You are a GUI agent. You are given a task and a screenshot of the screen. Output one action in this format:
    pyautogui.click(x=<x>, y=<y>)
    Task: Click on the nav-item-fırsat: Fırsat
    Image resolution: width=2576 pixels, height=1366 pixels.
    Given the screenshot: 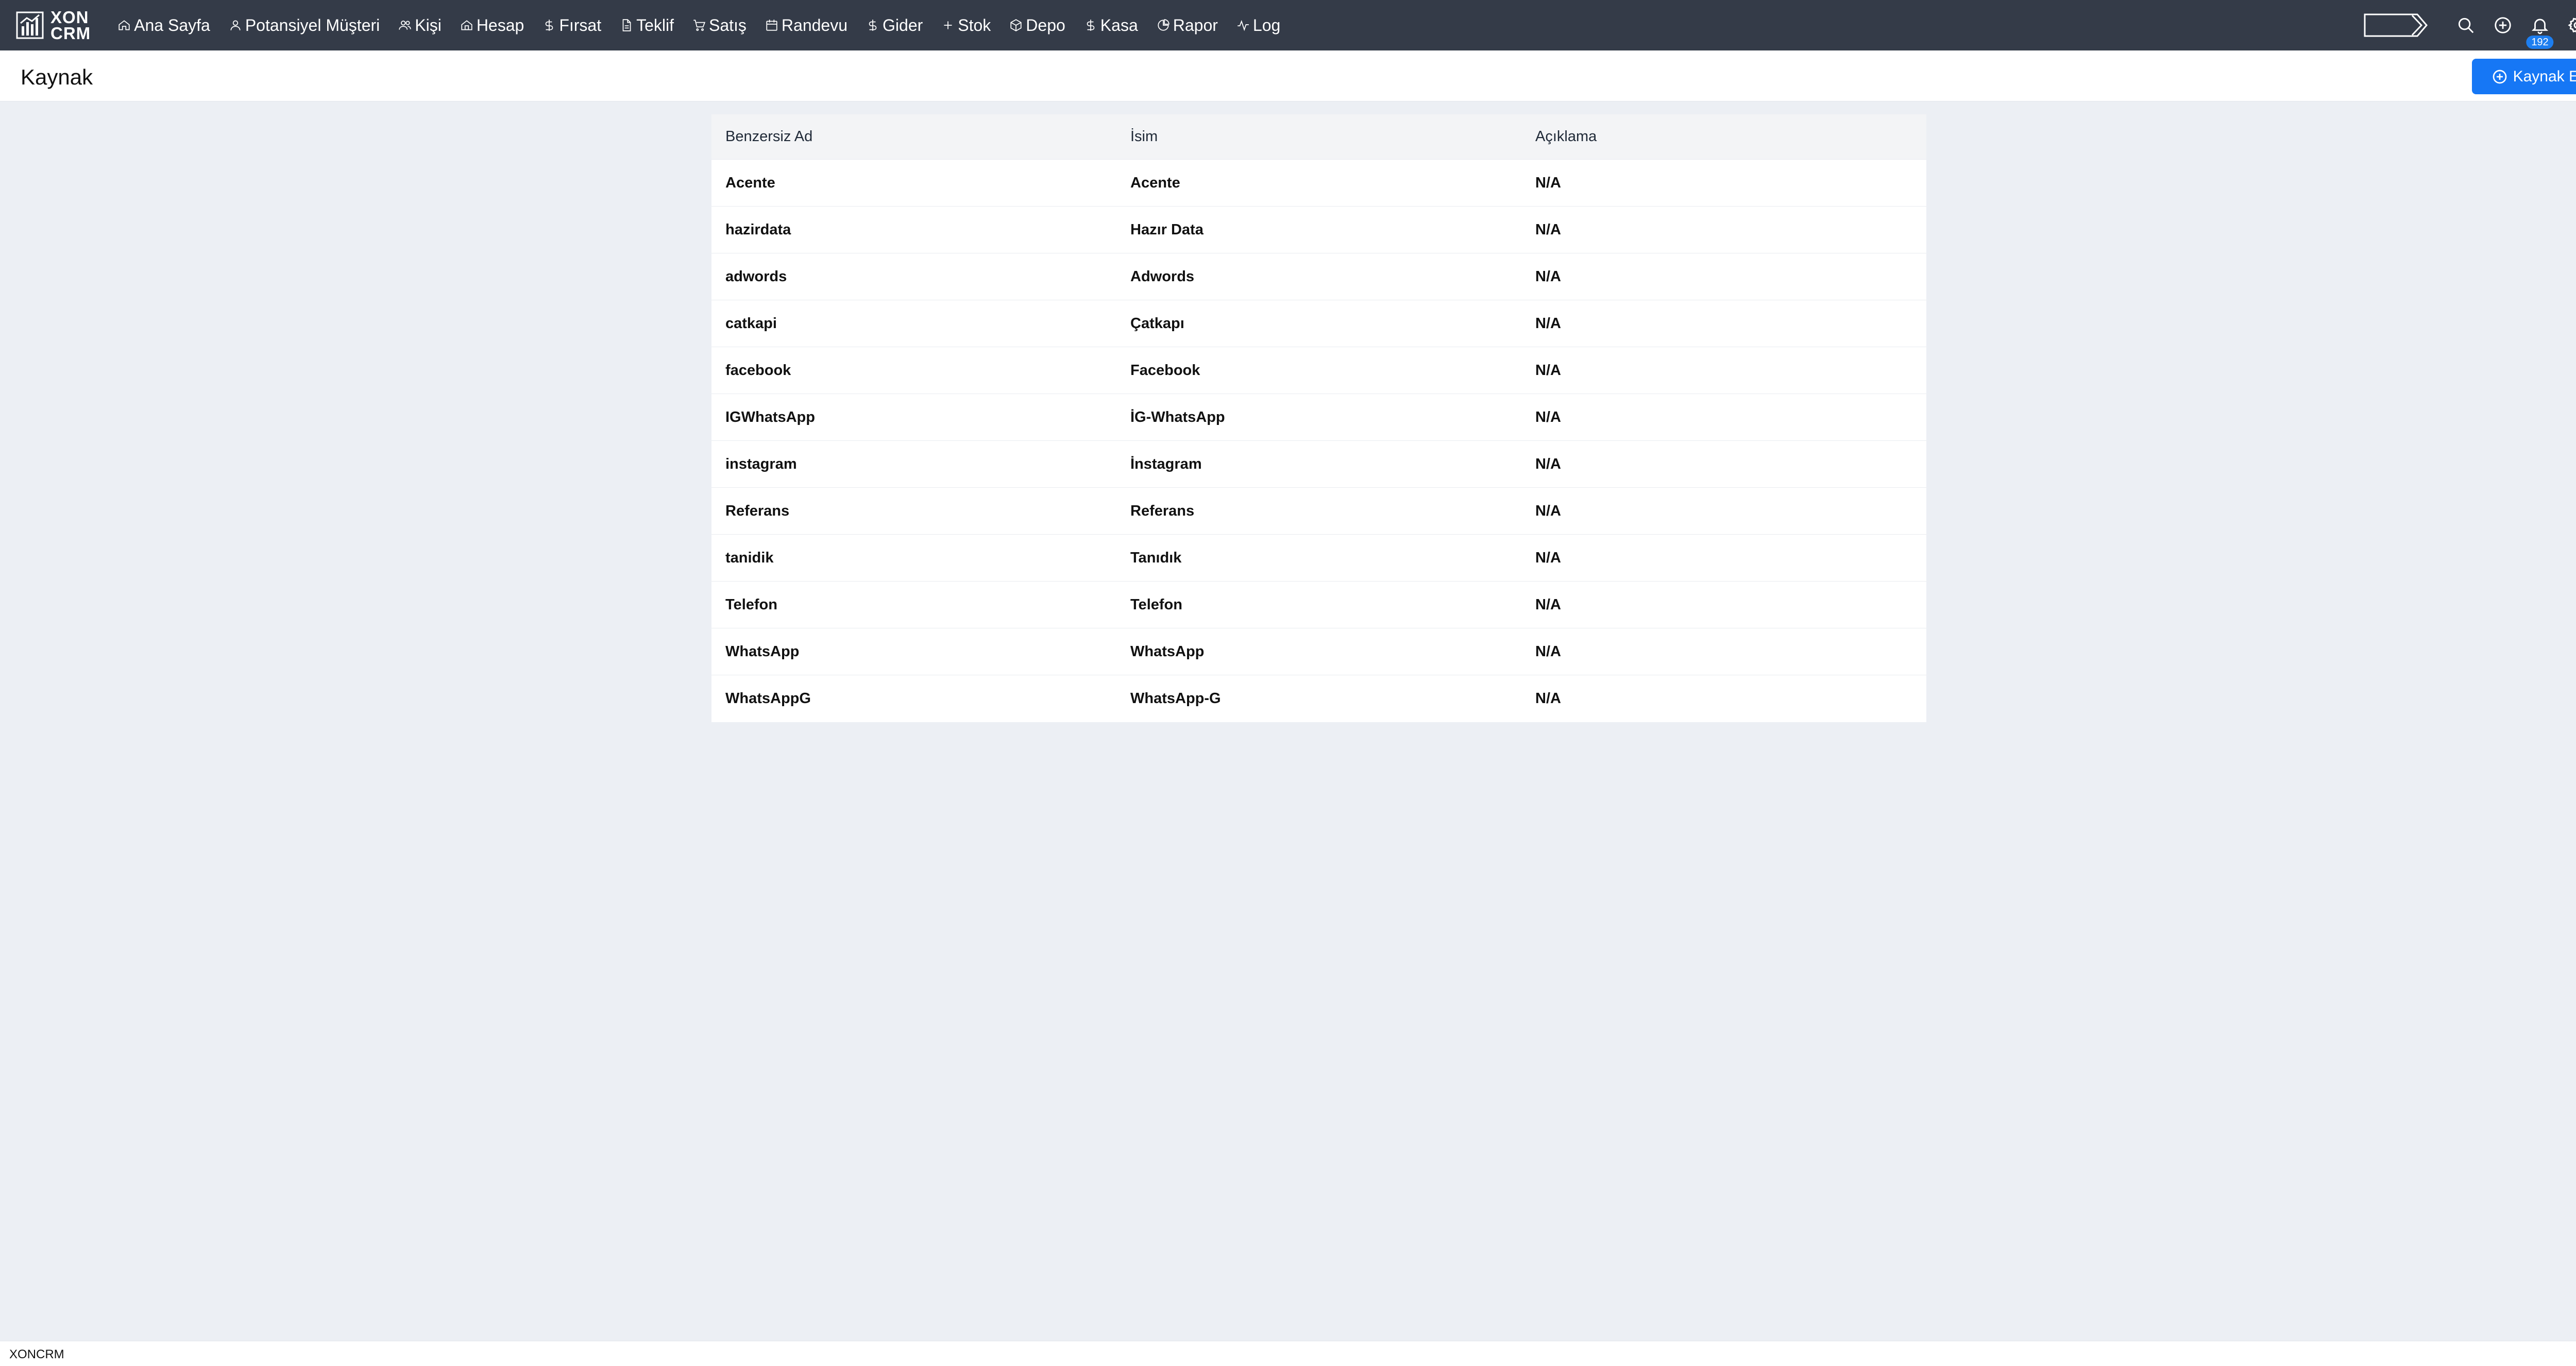 What is the action you would take?
    pyautogui.click(x=572, y=25)
    